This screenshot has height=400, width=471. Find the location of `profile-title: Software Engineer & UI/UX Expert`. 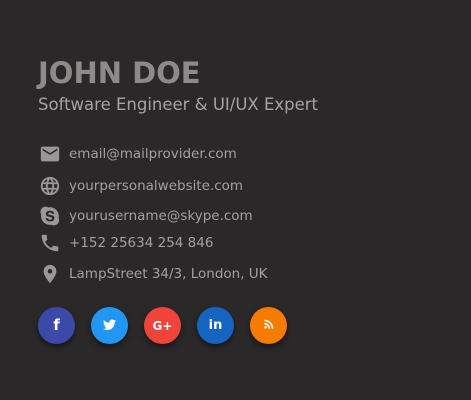

profile-title: Software Engineer & UI/UX Expert is located at coordinates (178, 104).